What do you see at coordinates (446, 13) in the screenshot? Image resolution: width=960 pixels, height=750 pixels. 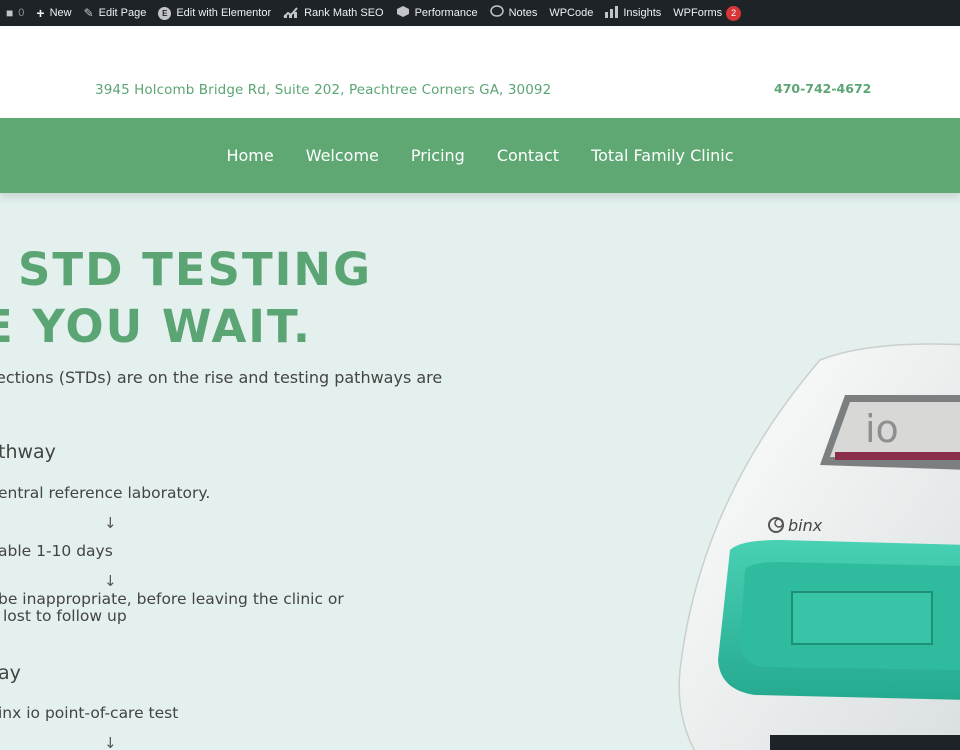 I see `performance-label: Performance` at bounding box center [446, 13].